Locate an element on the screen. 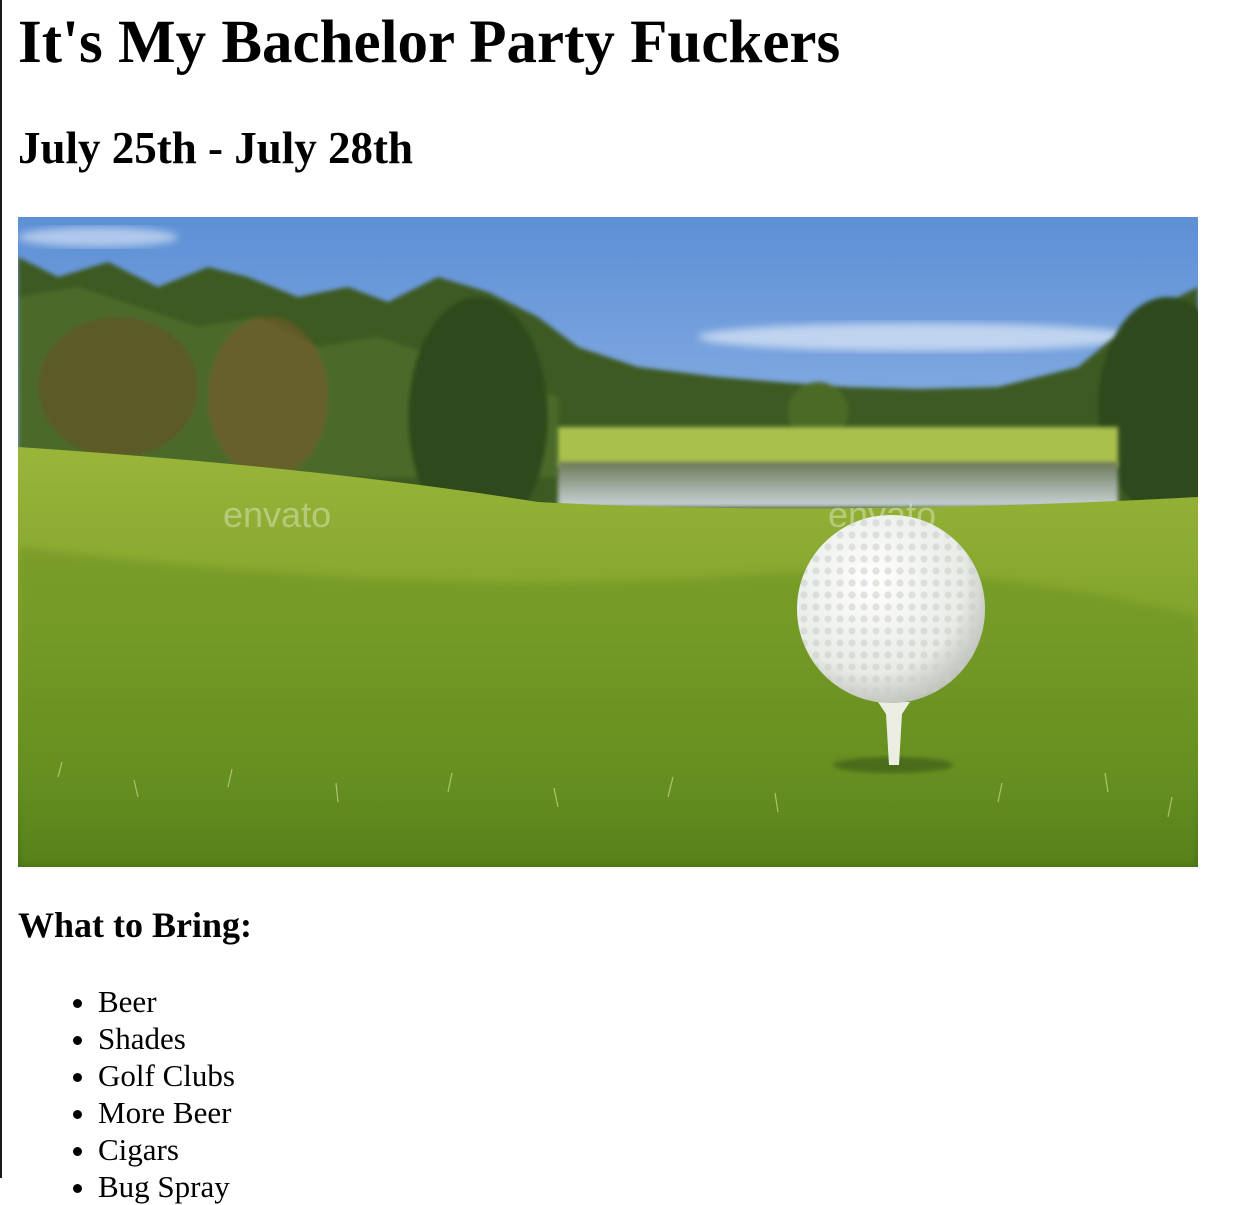  list-item: Shades is located at coordinates (166, 1038).